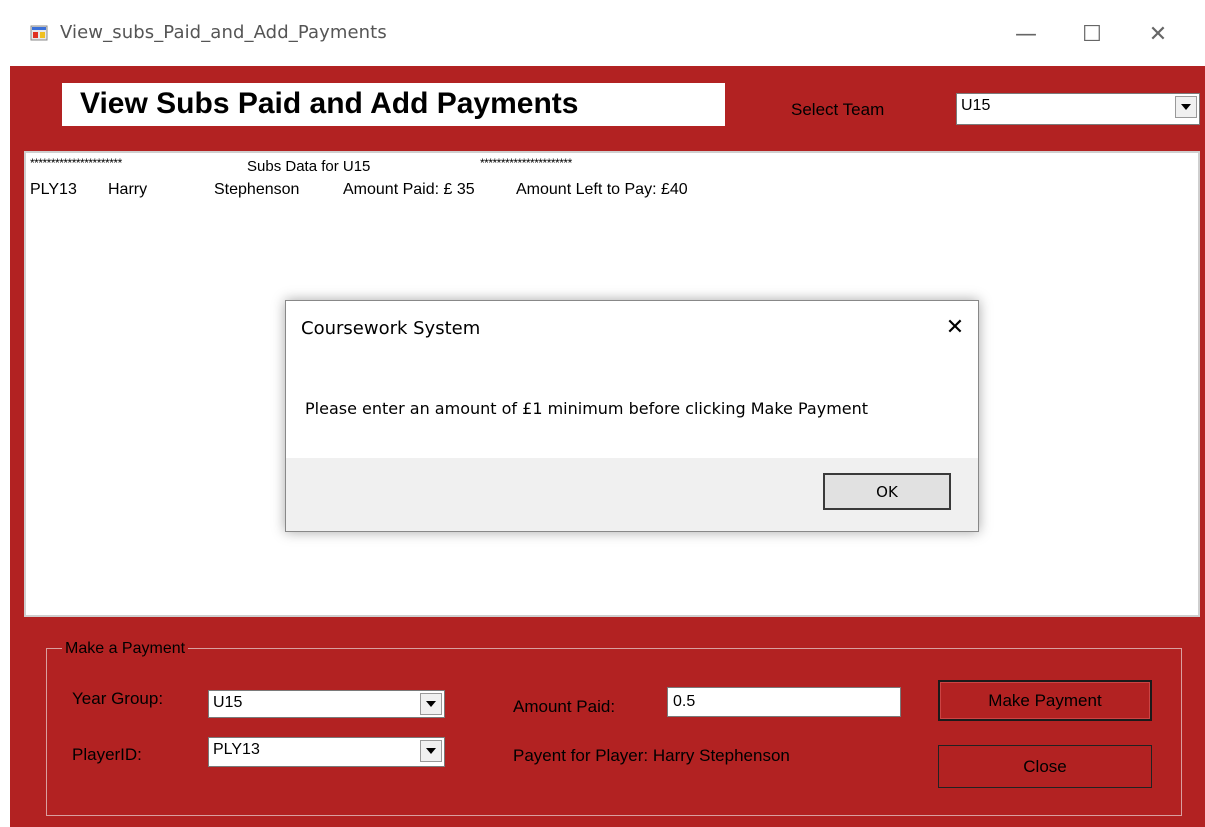 The height and width of the screenshot is (827, 1205). Describe the element at coordinates (1078, 109) in the screenshot. I see `team-select: U15` at that location.